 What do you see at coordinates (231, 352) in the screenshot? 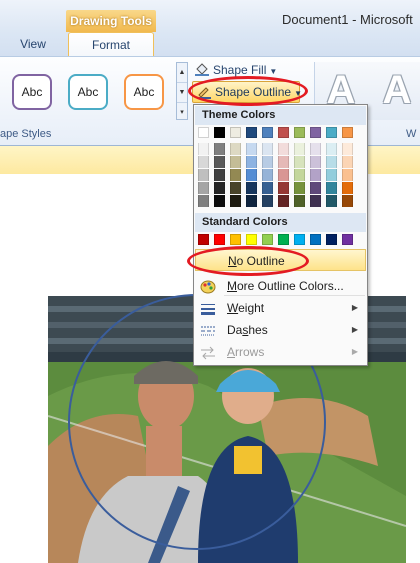
I see `arrows-mnemonic: A` at bounding box center [231, 352].